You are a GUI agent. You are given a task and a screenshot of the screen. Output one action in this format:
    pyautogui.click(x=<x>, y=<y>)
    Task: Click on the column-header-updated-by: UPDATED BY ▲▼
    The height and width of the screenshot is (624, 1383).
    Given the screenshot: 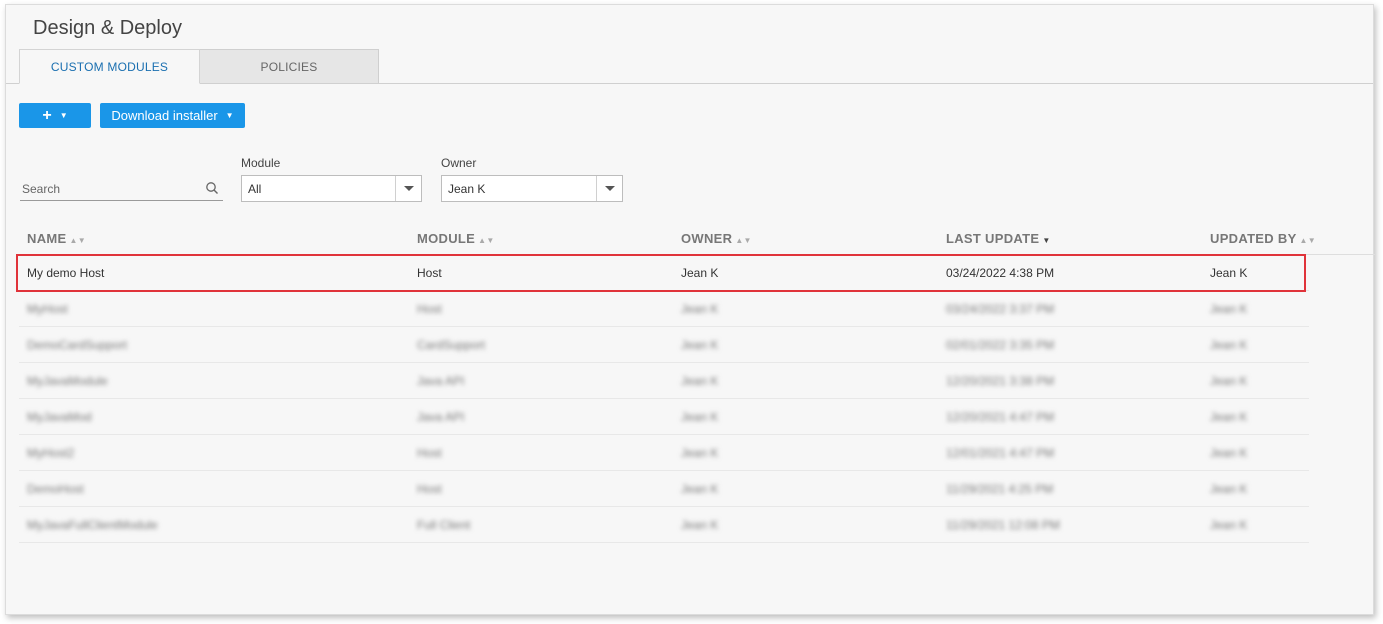 What is the action you would take?
    pyautogui.click(x=1263, y=238)
    